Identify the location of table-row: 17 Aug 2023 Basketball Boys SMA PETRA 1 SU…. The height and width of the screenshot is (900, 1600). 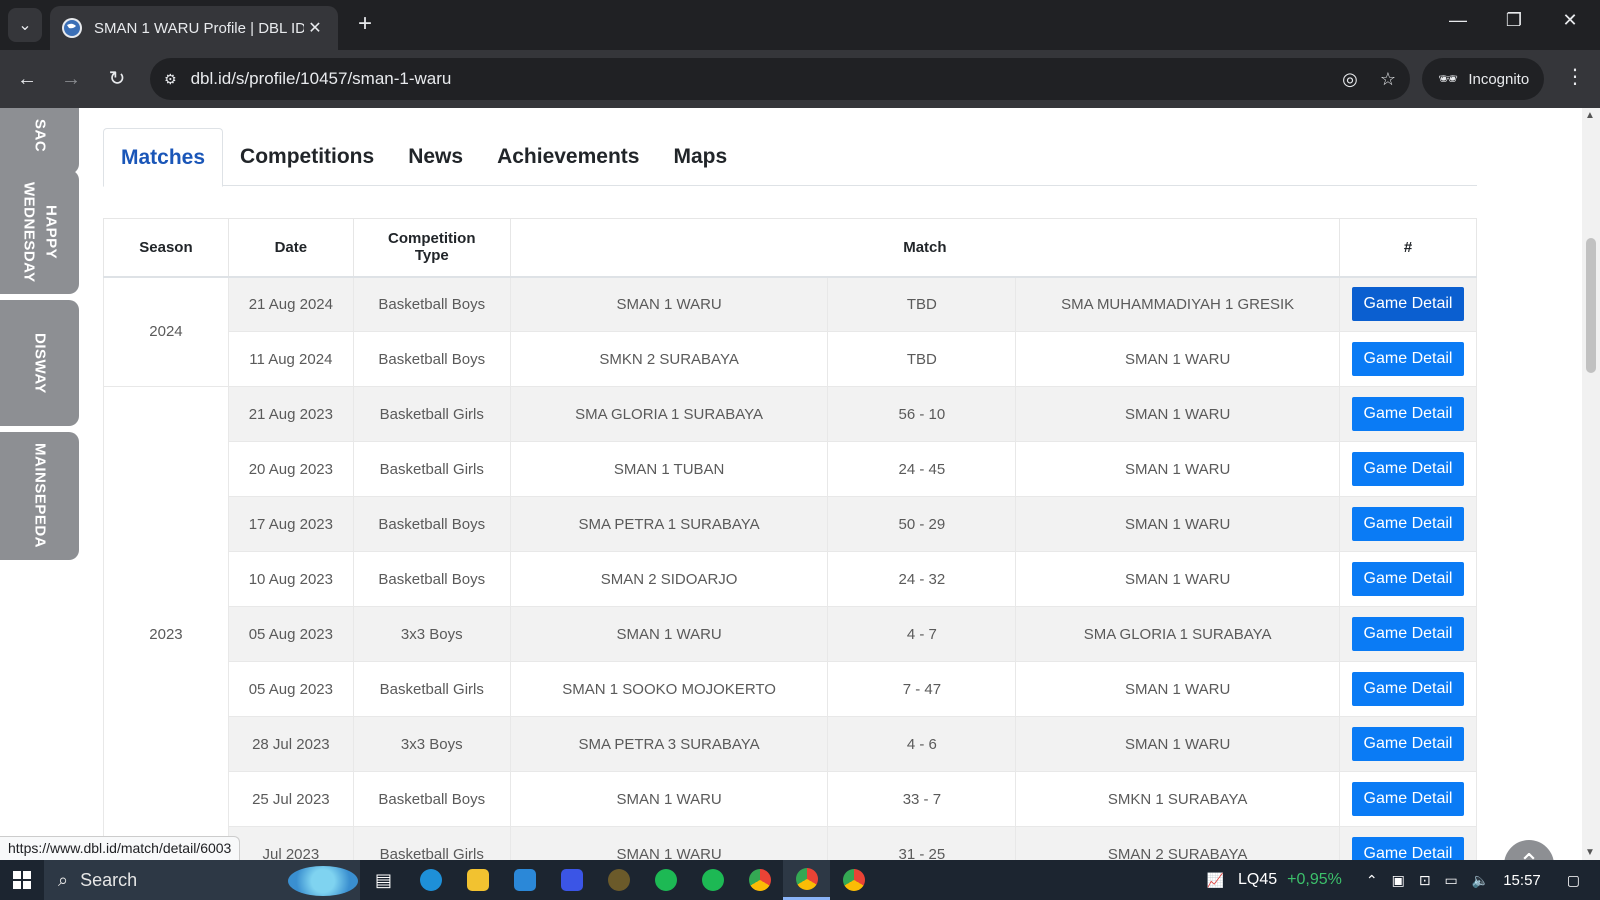
(790, 524).